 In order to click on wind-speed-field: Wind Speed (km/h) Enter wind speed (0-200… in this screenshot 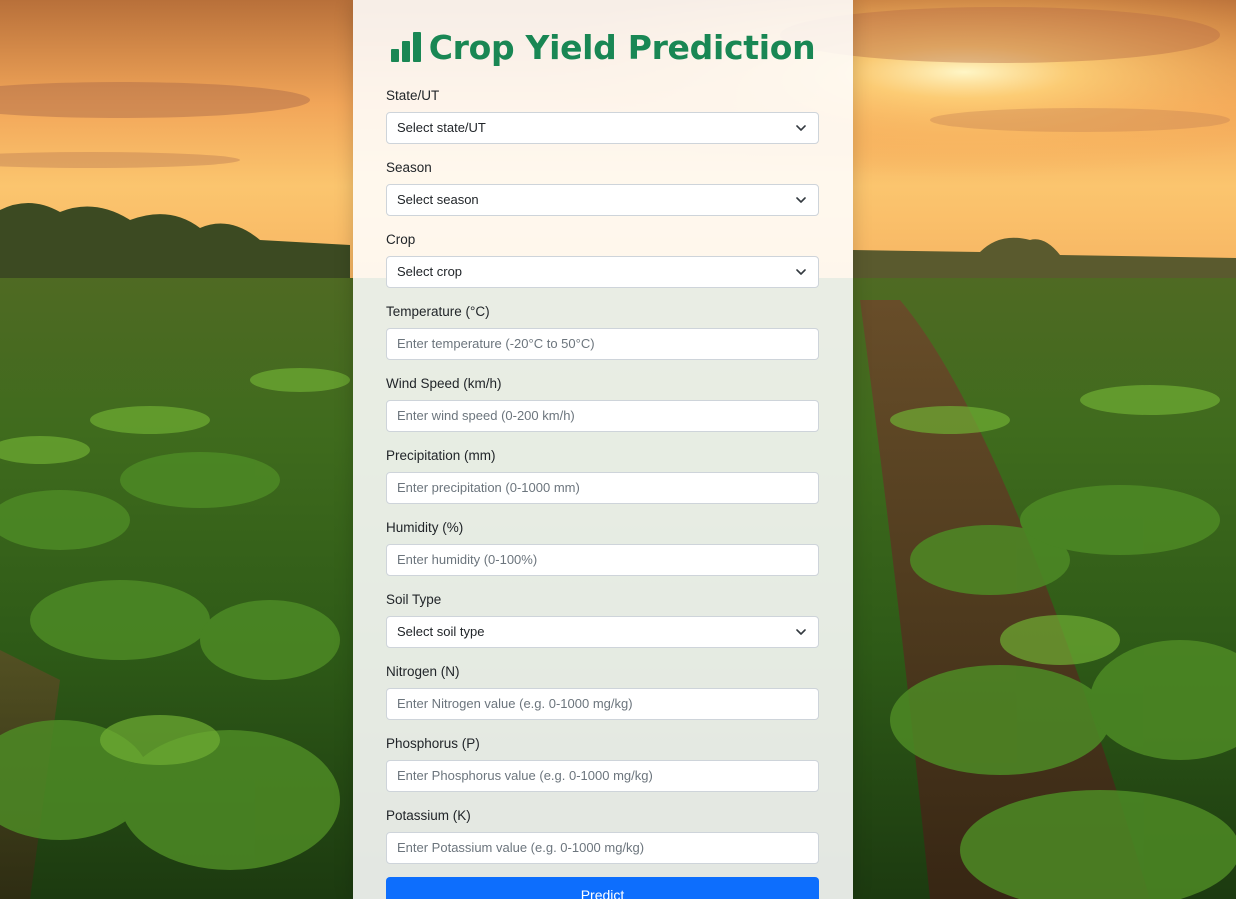, I will do `click(603, 404)`.